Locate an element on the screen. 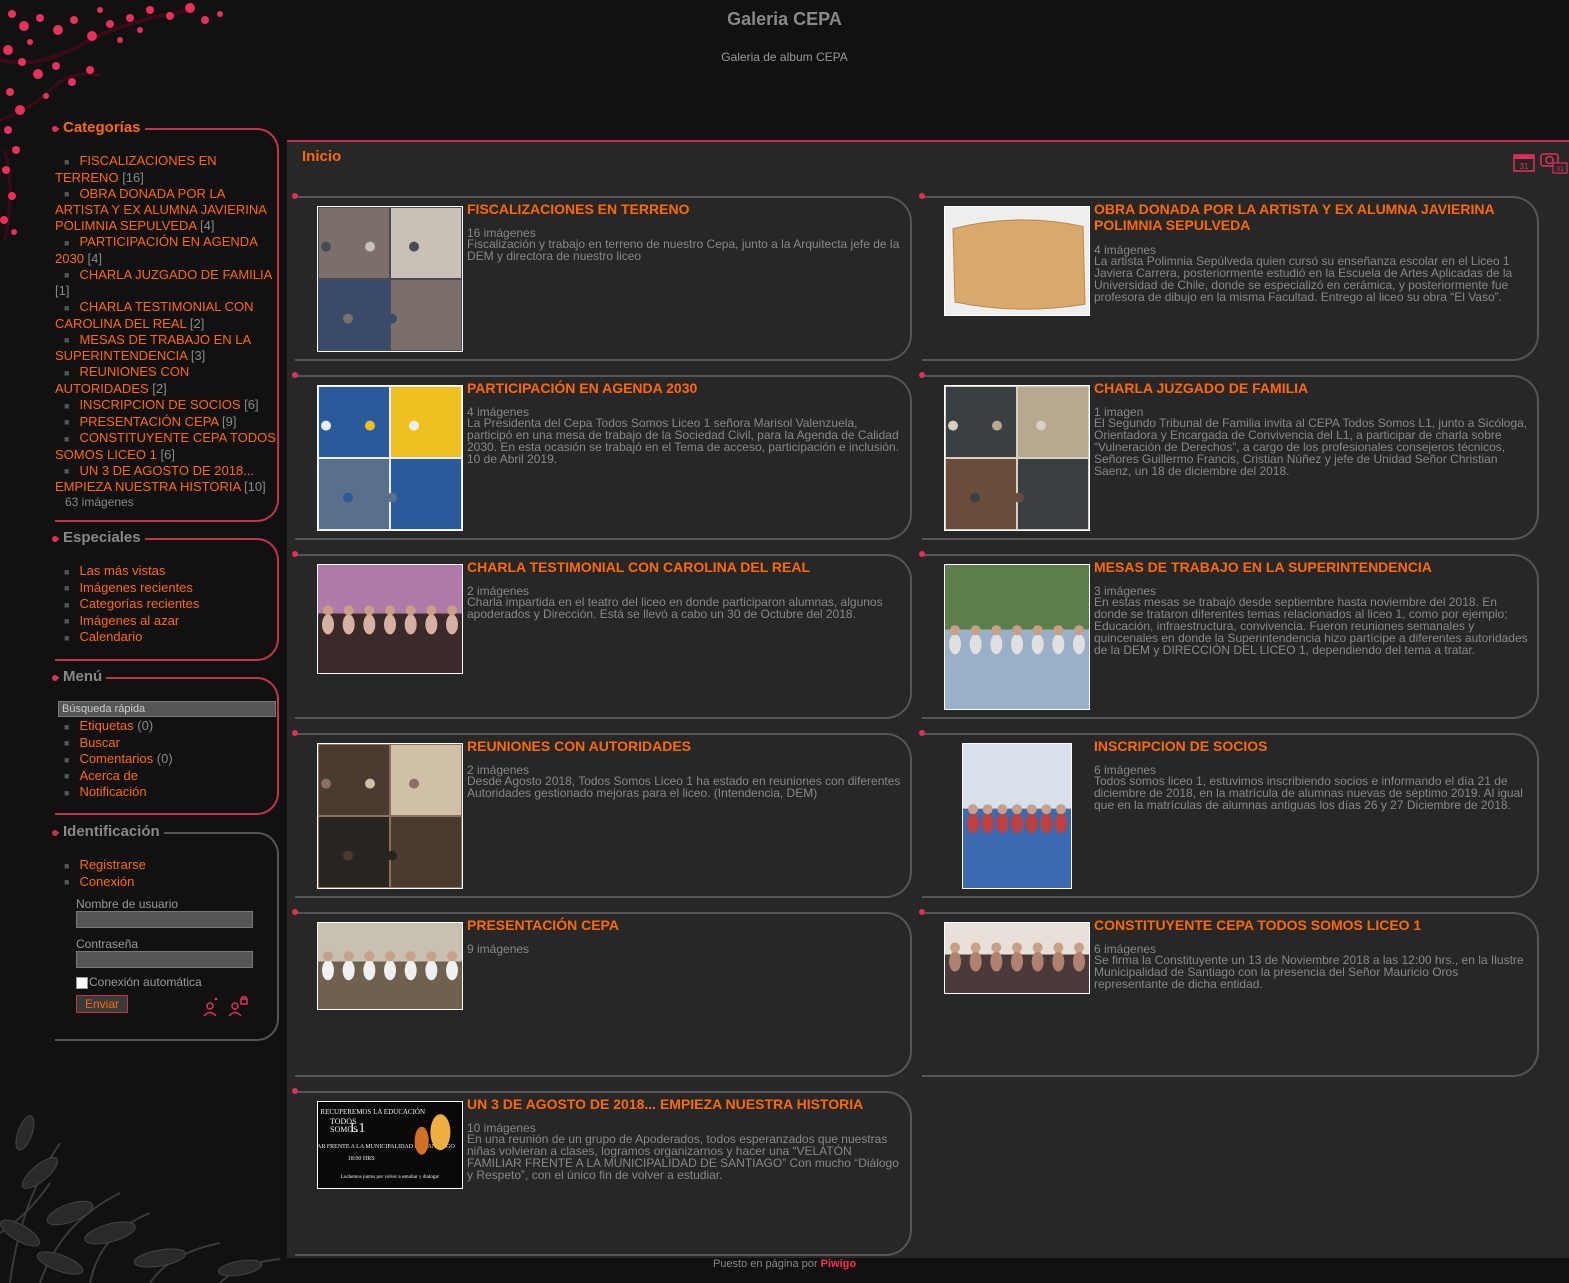 This screenshot has height=1283, width=1569. category-item: ■ FISCALIZACIONES EN TERRENO [16] is located at coordinates (166, 169).